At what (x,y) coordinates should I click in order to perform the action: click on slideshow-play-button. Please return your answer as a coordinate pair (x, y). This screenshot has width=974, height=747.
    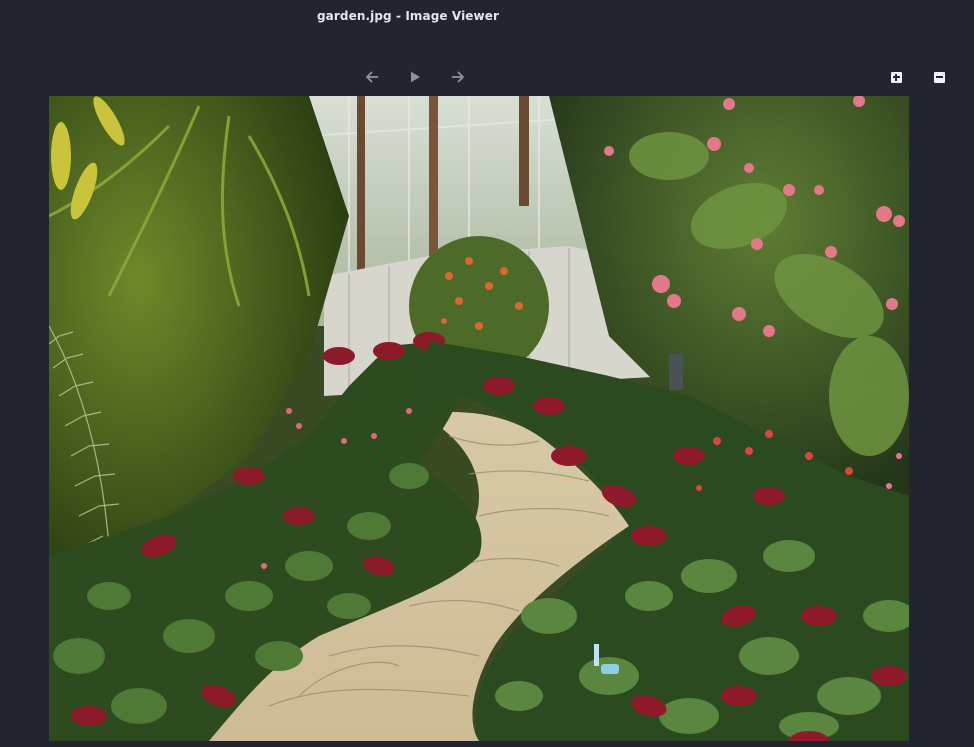
    Looking at the image, I should click on (415, 77).